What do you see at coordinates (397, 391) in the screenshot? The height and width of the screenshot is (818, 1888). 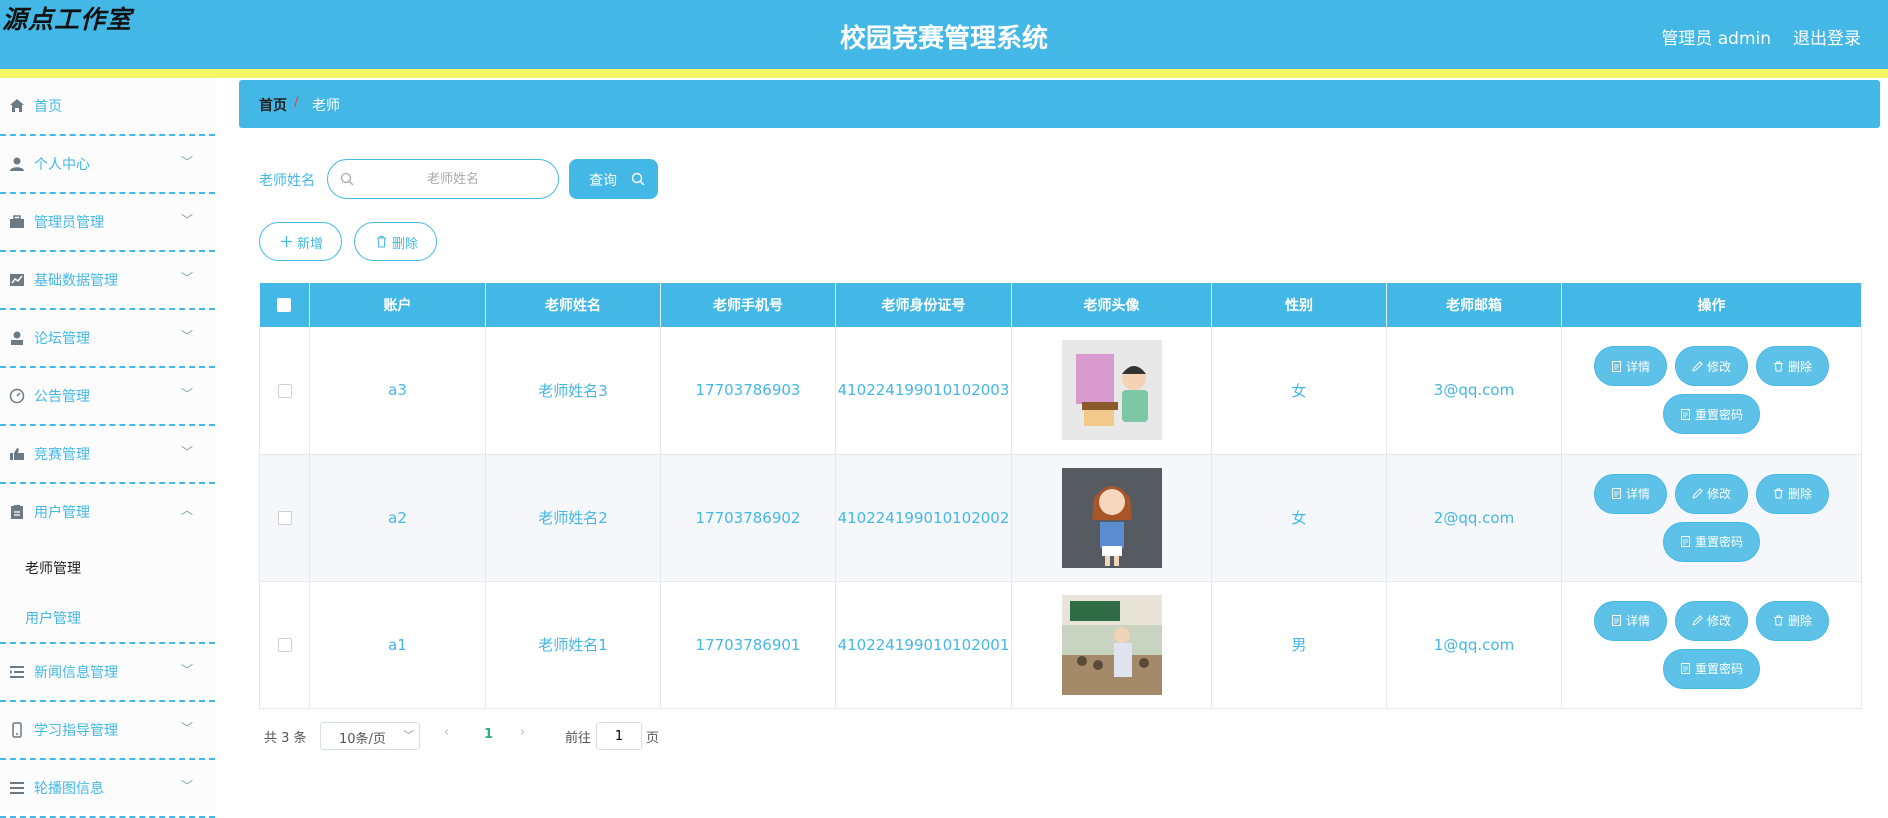 I see `account-cell: a3` at bounding box center [397, 391].